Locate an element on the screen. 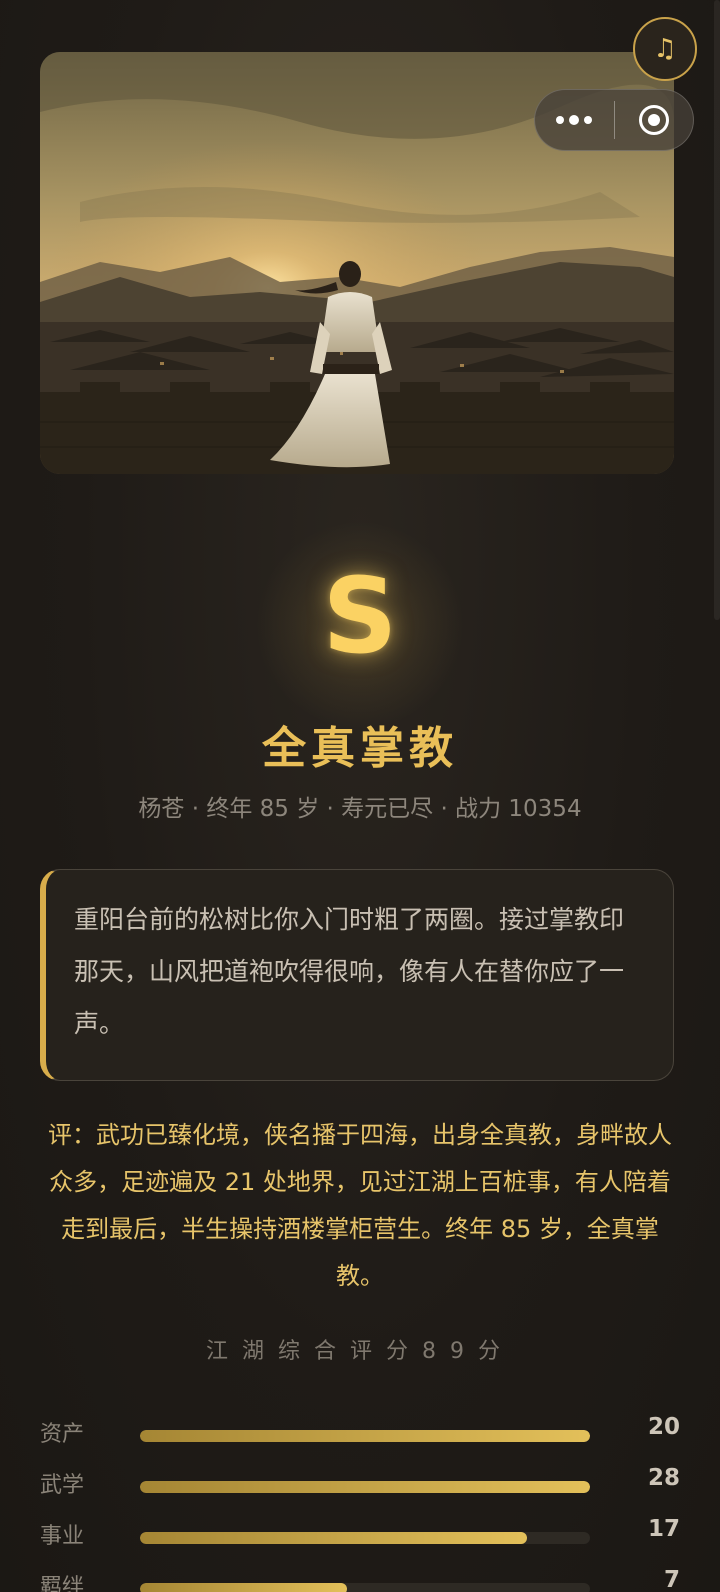 The image size is (720, 1592). stat-row-career: 事业 17 is located at coordinates (360, 1536).